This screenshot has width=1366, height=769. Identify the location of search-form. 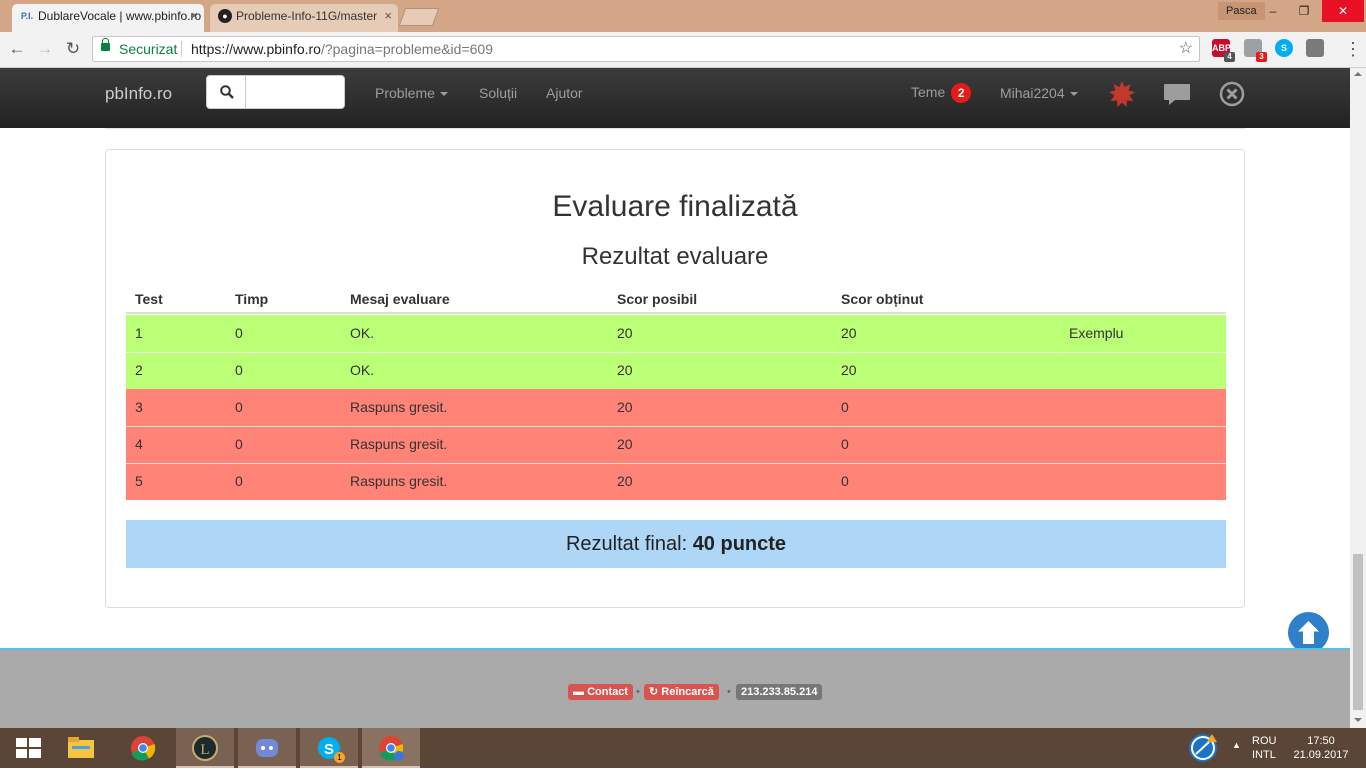
(275, 92).